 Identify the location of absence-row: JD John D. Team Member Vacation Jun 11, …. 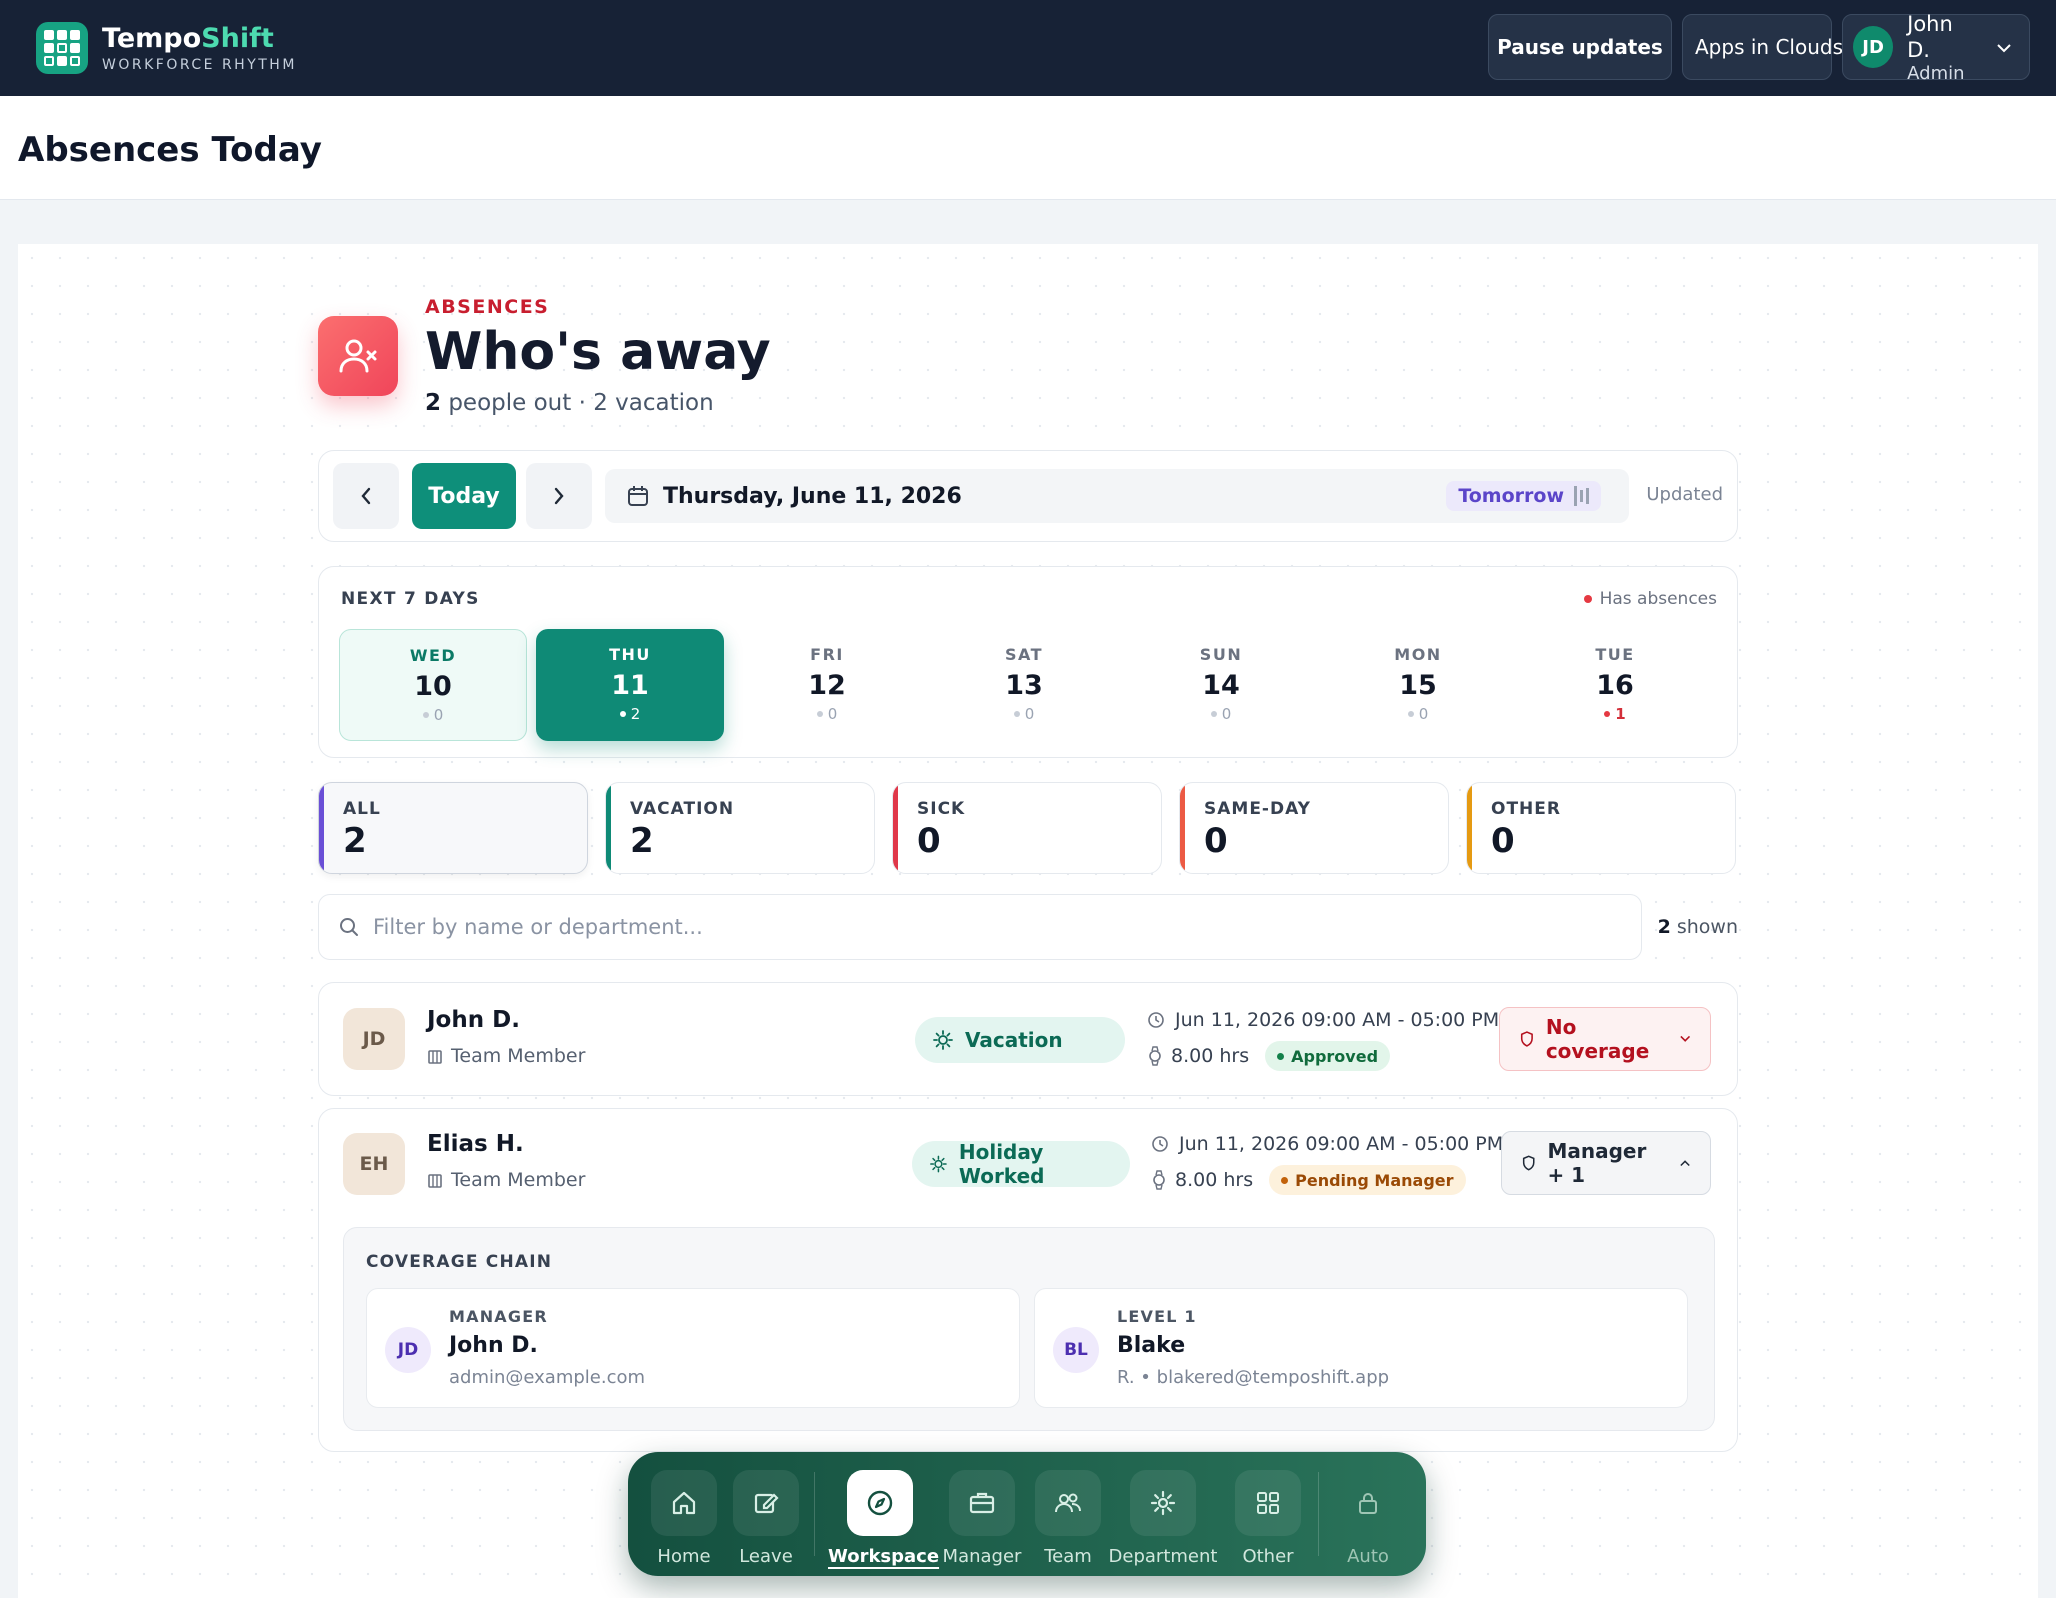
(1028, 1039).